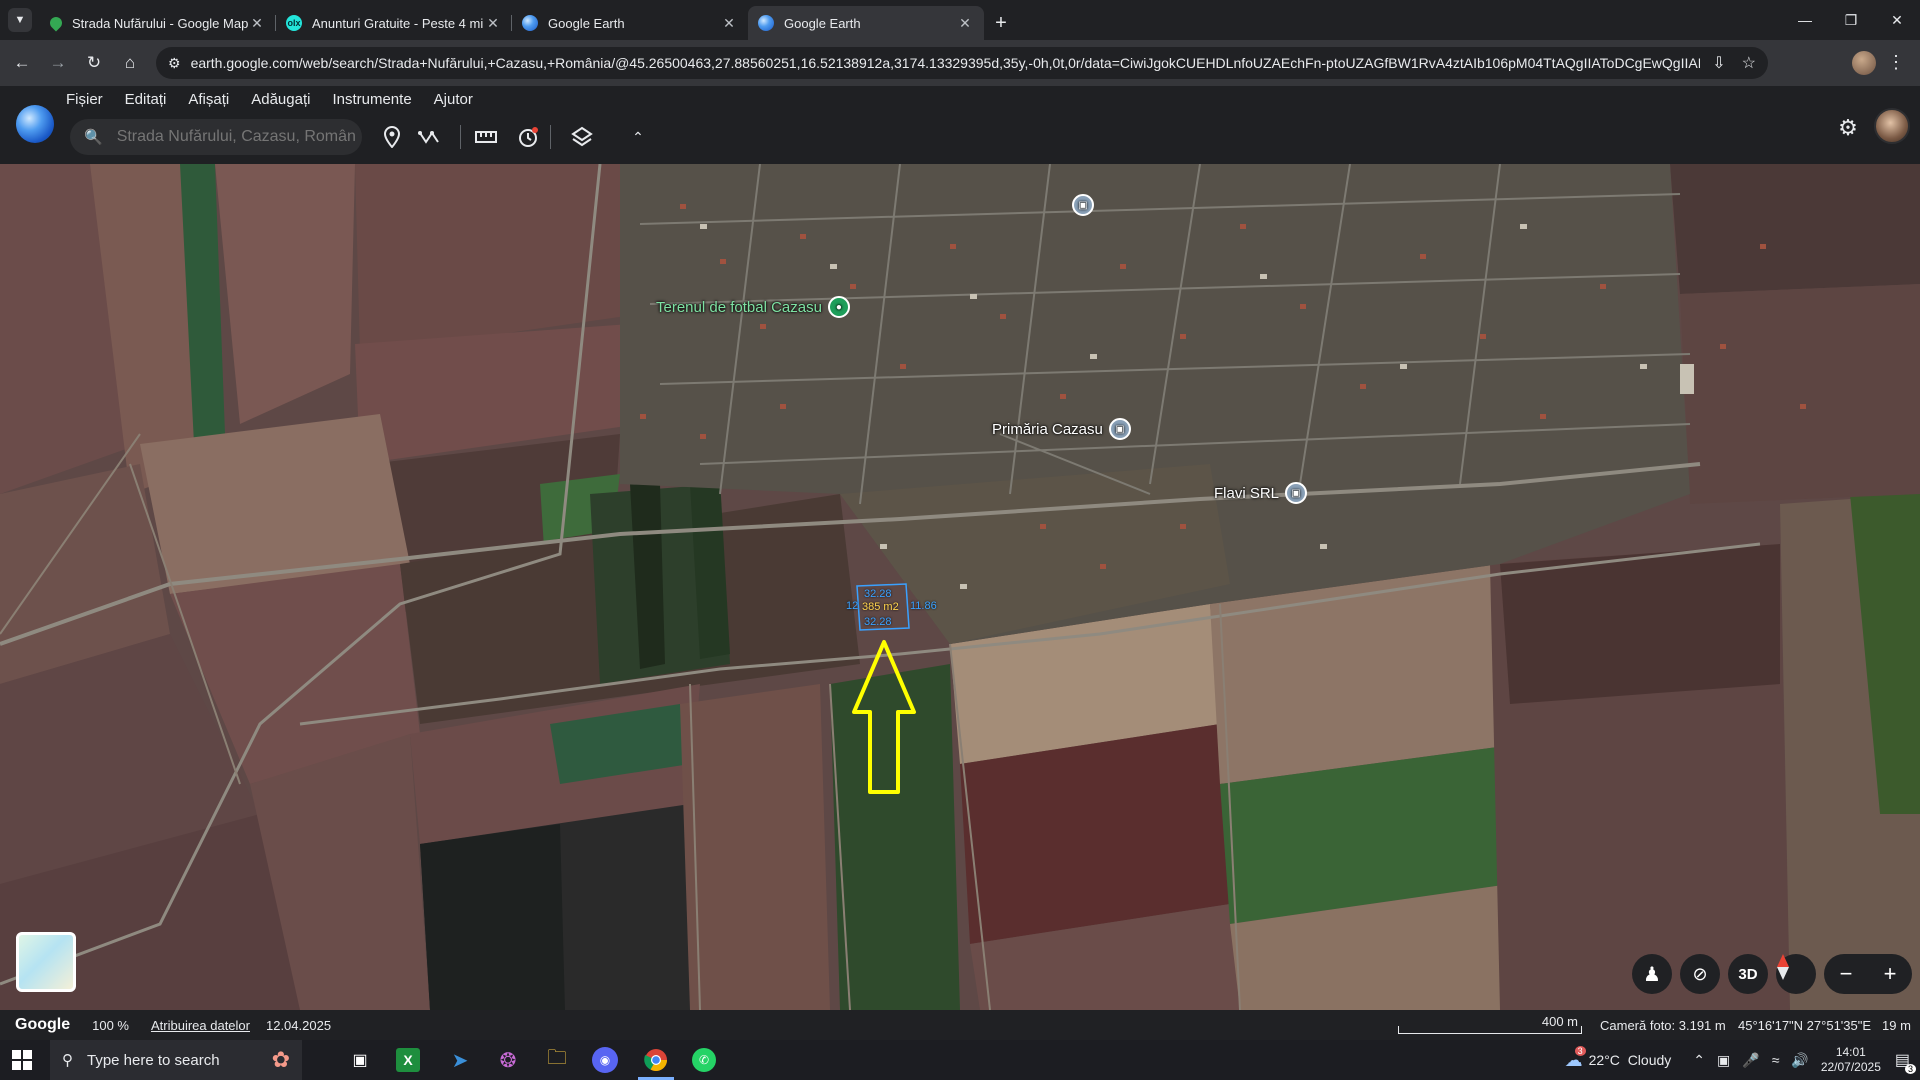 The height and width of the screenshot is (1080, 1920). What do you see at coordinates (408, 1060) in the screenshot?
I see `app-green-x-icon: X` at bounding box center [408, 1060].